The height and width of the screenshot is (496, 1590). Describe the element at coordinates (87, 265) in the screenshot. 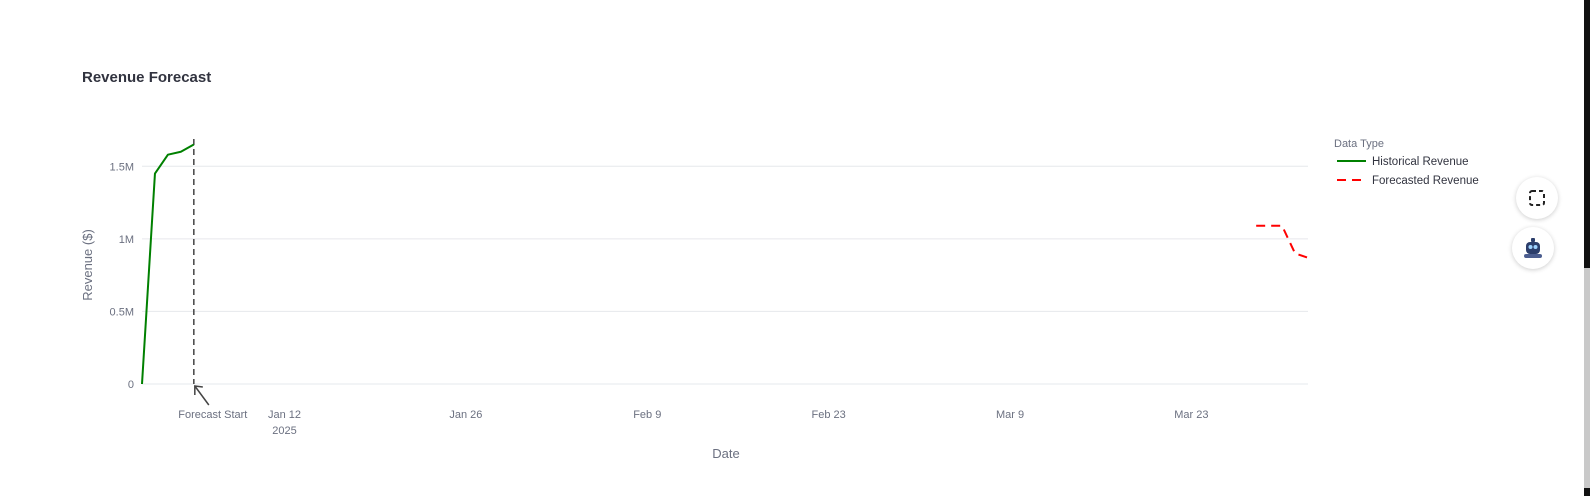

I see `y-axis-title: Revenue ($)` at that location.